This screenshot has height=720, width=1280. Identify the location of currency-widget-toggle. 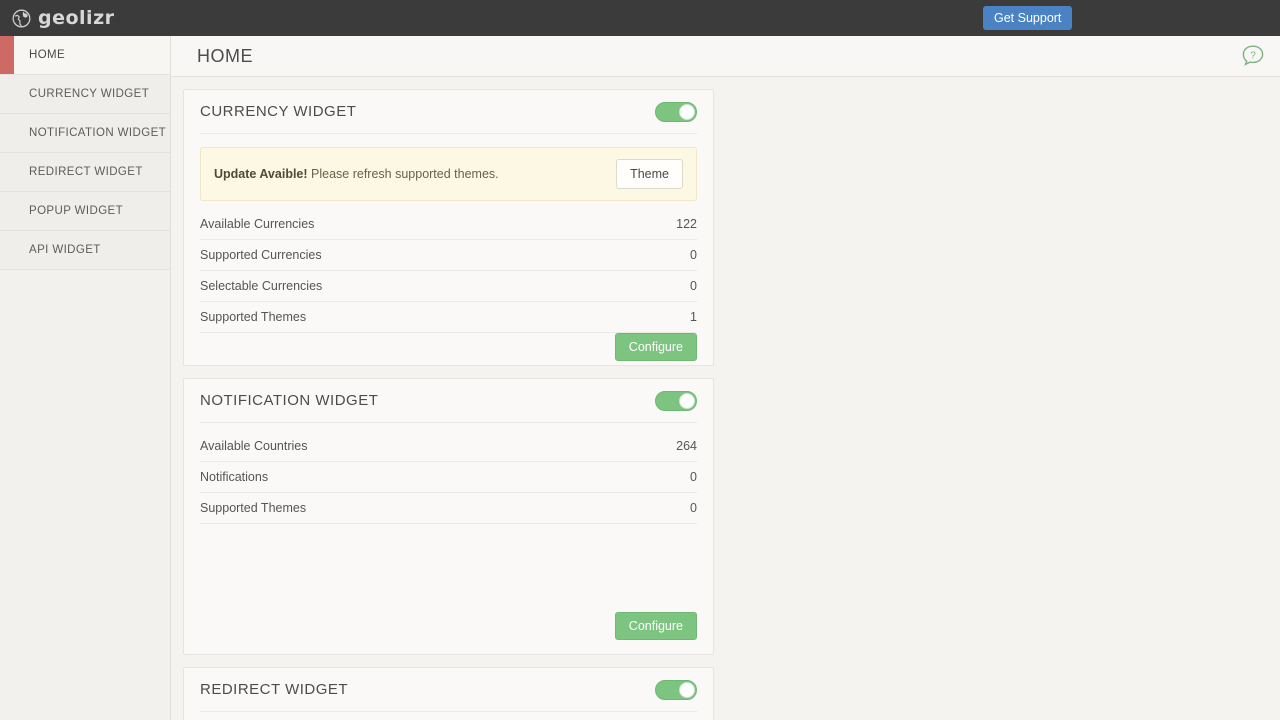
(676, 111).